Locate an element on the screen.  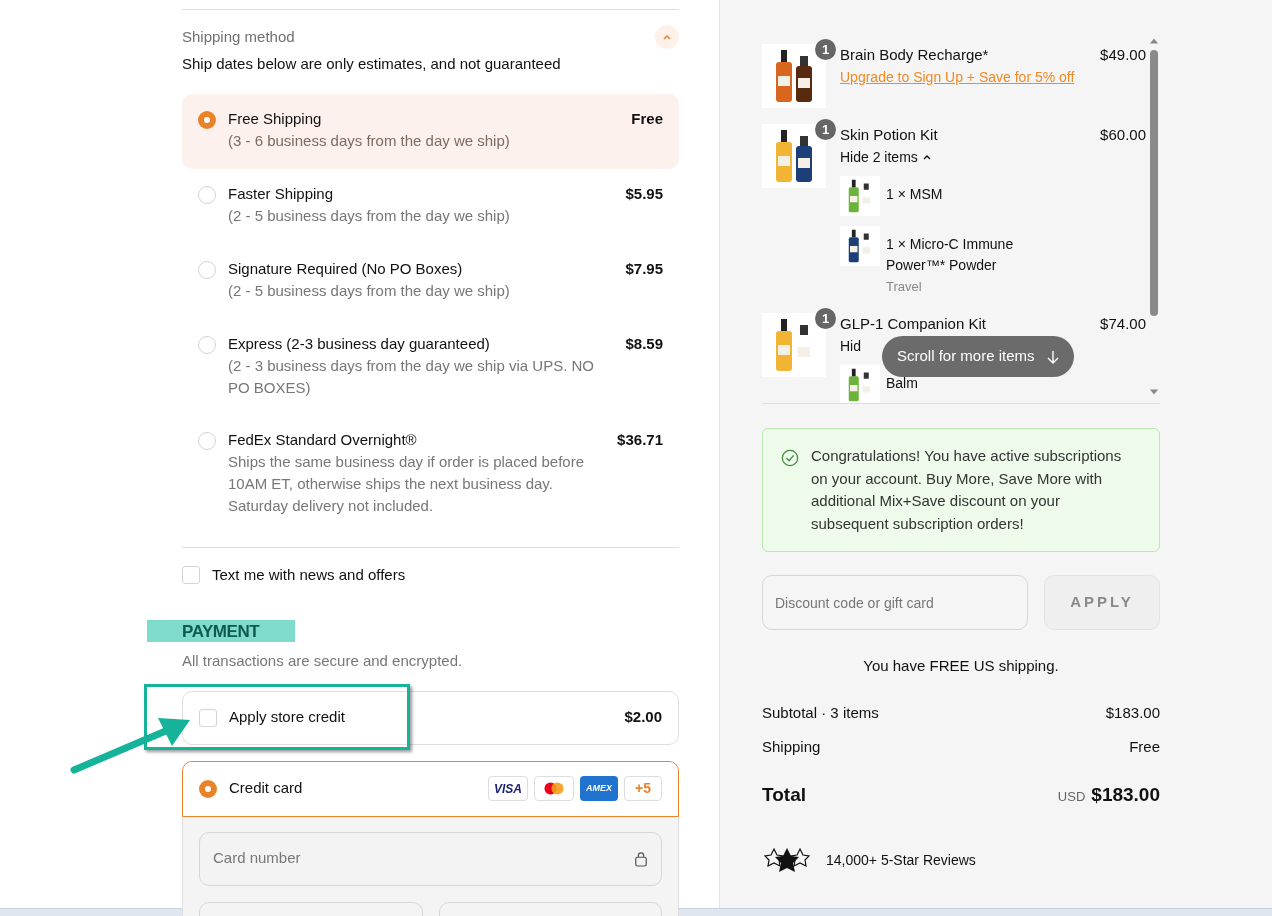
option-detail: (3 - 6 business days from the day we ship) is located at coordinates (369, 140).